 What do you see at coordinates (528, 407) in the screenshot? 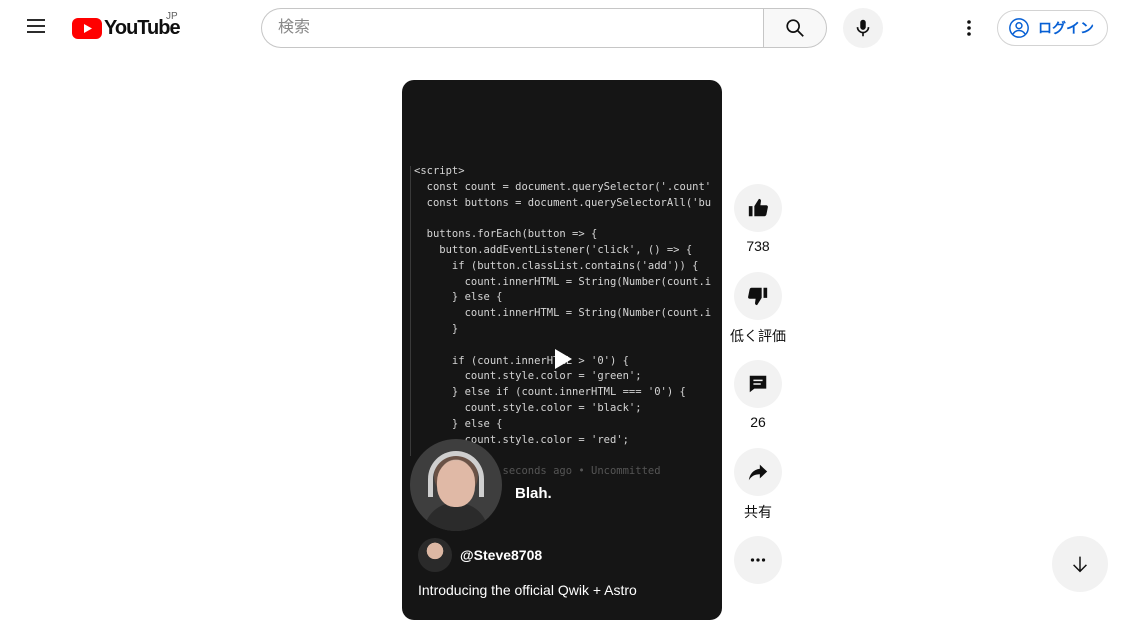
I see `code-line: count.style.color = 'black';` at bounding box center [528, 407].